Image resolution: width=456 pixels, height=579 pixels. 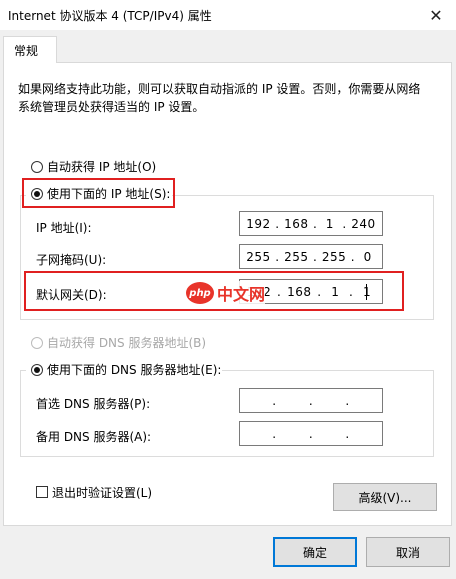 I want to click on close-icon: ✕, so click(x=436, y=15).